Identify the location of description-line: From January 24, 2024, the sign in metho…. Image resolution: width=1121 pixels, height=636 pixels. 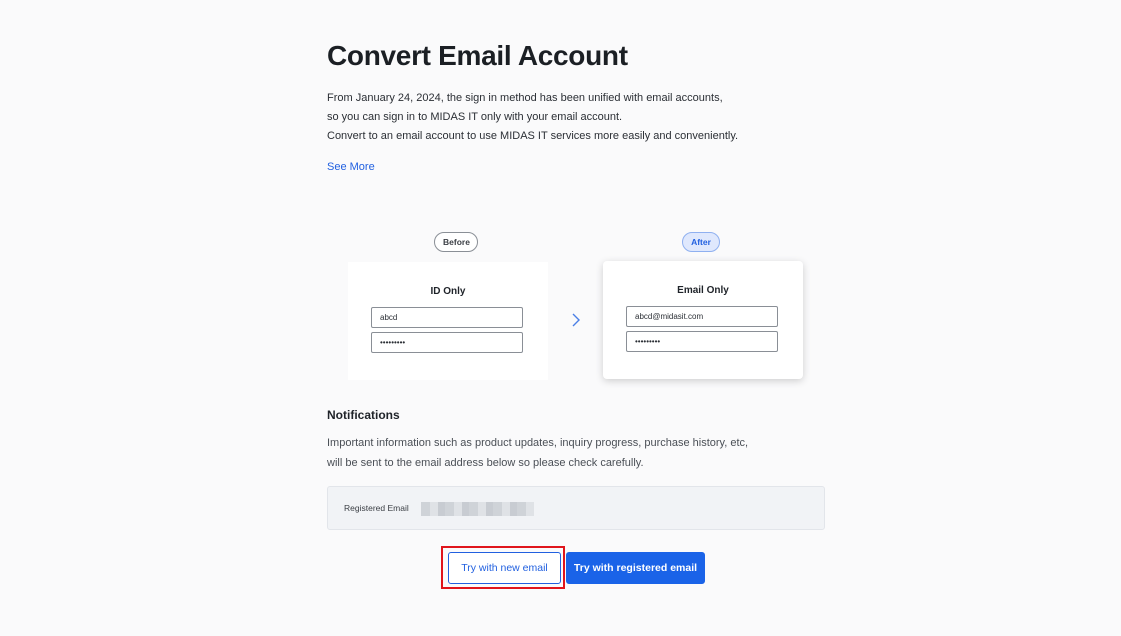
(525, 98).